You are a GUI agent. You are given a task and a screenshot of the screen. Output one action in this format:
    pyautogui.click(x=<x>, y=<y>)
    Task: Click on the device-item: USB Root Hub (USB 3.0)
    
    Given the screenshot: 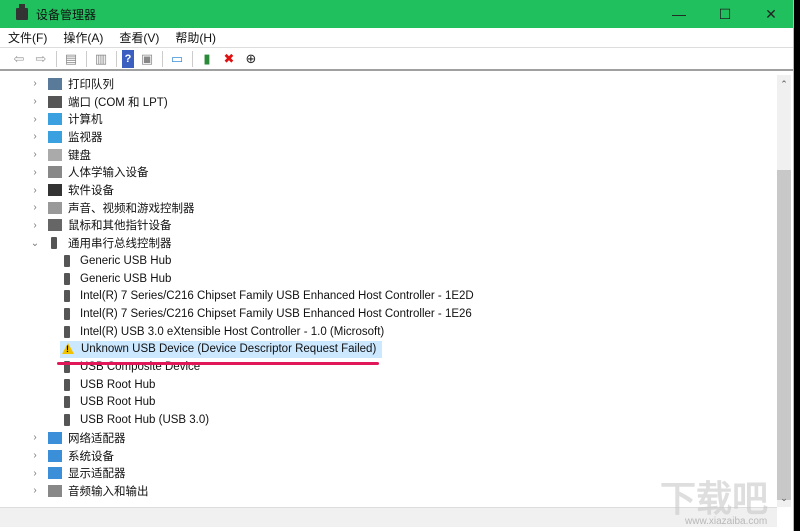 What is the action you would take?
    pyautogui.click(x=137, y=420)
    